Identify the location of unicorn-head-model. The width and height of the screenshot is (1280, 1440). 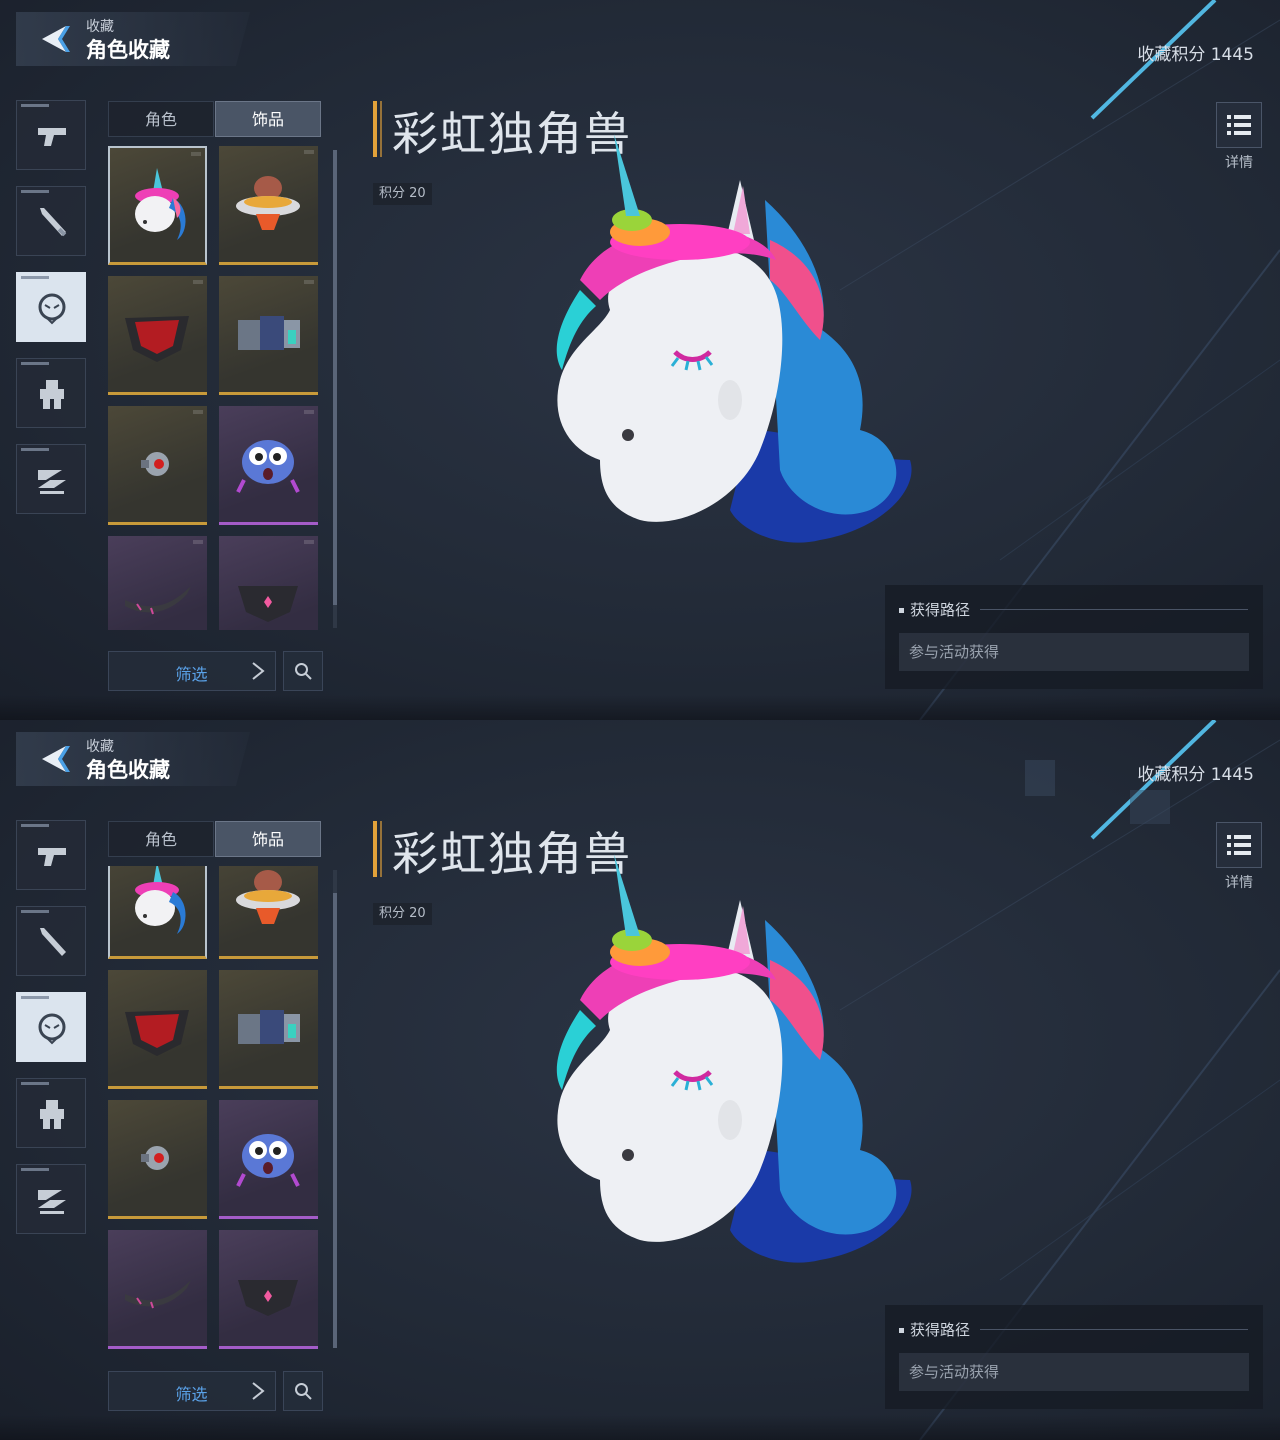
(734, 338).